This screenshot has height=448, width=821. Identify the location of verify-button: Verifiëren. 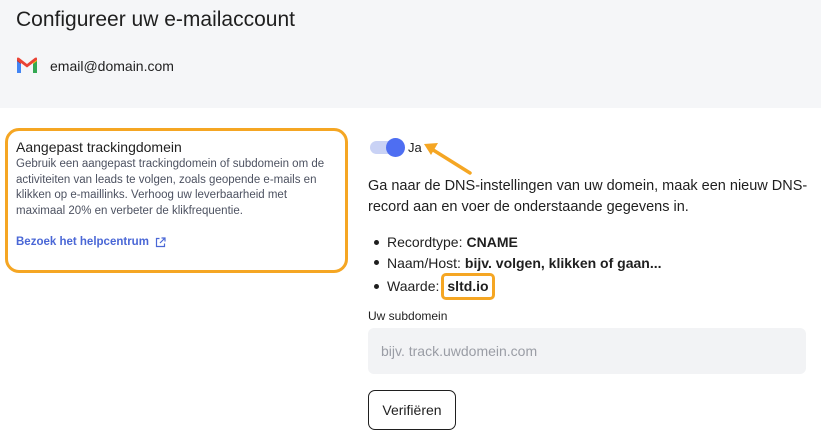
(412, 410).